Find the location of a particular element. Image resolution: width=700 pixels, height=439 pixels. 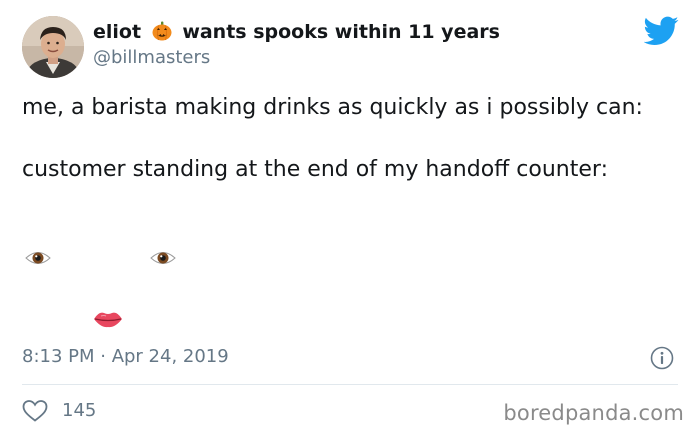

avatar is located at coordinates (53, 47).